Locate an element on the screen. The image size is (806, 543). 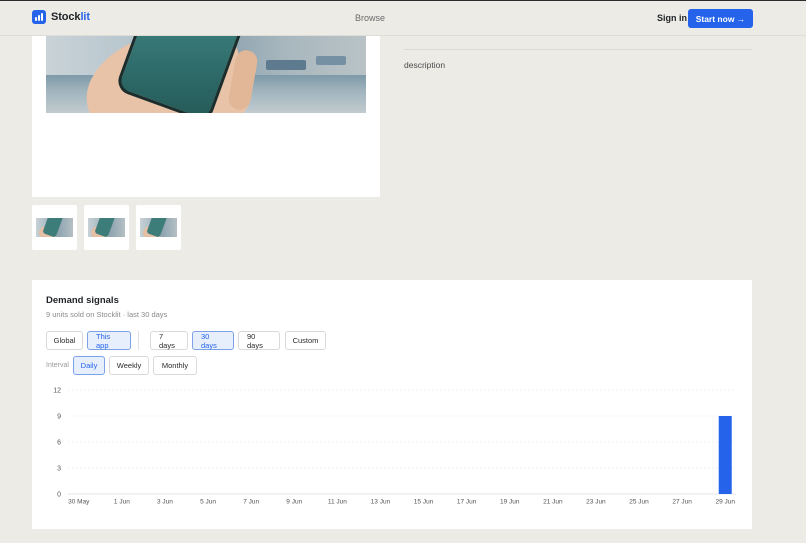
x-tick-label: 23 Jun is located at coordinates (596, 502).